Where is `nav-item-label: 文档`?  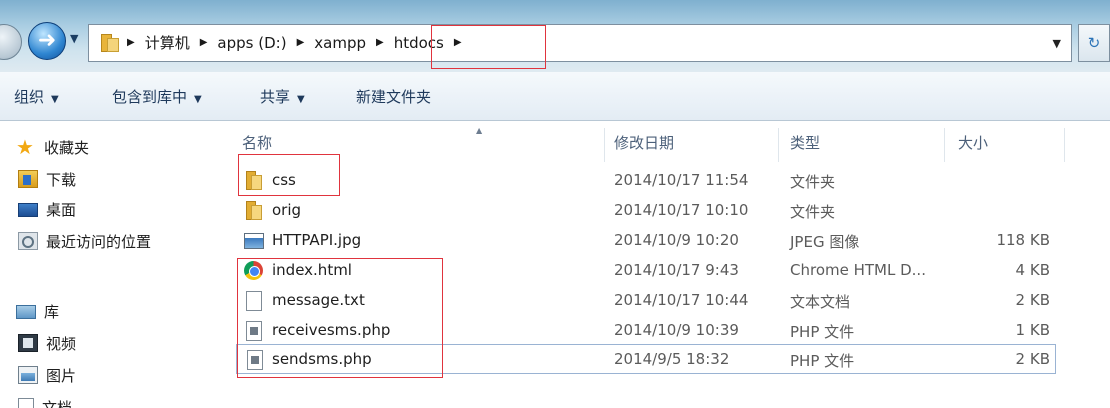 nav-item-label: 文档 is located at coordinates (57, 403).